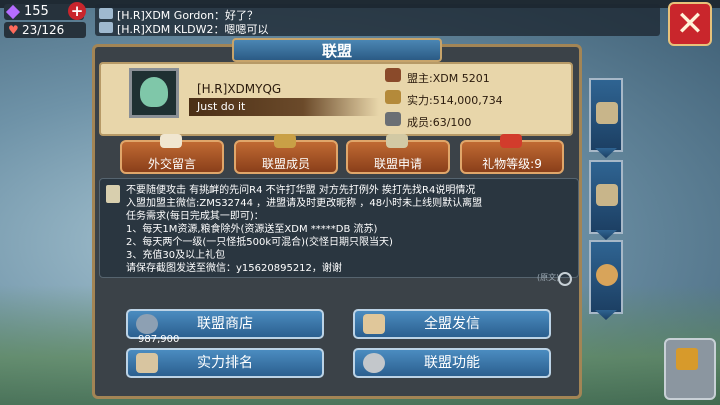 The width and height of the screenshot is (720, 405). I want to click on crown-icon, so click(687, 359).